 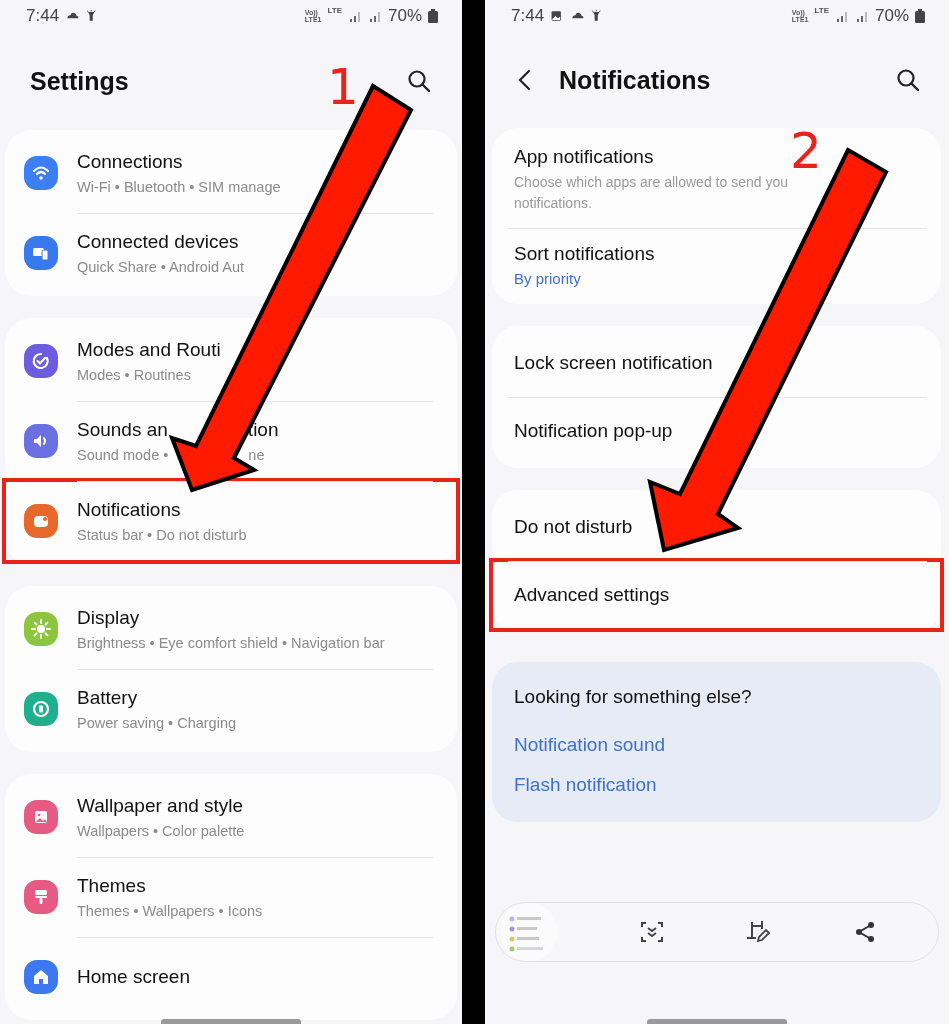 I want to click on settings-item: Wallpaper and style Wallpapers • Color palette, so click(x=231, y=817).